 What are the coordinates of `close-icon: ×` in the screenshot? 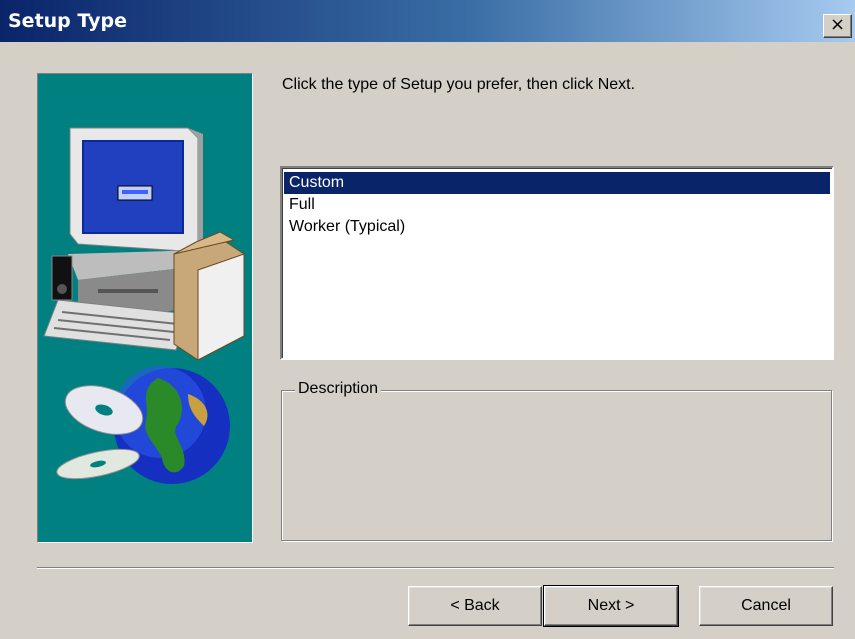 It's located at (837, 24).